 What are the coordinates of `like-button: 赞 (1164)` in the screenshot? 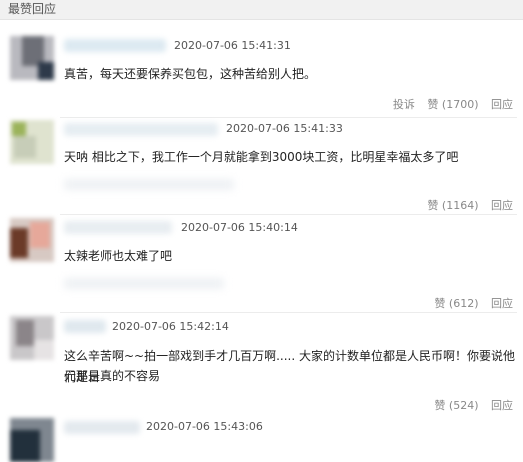 It's located at (452, 205).